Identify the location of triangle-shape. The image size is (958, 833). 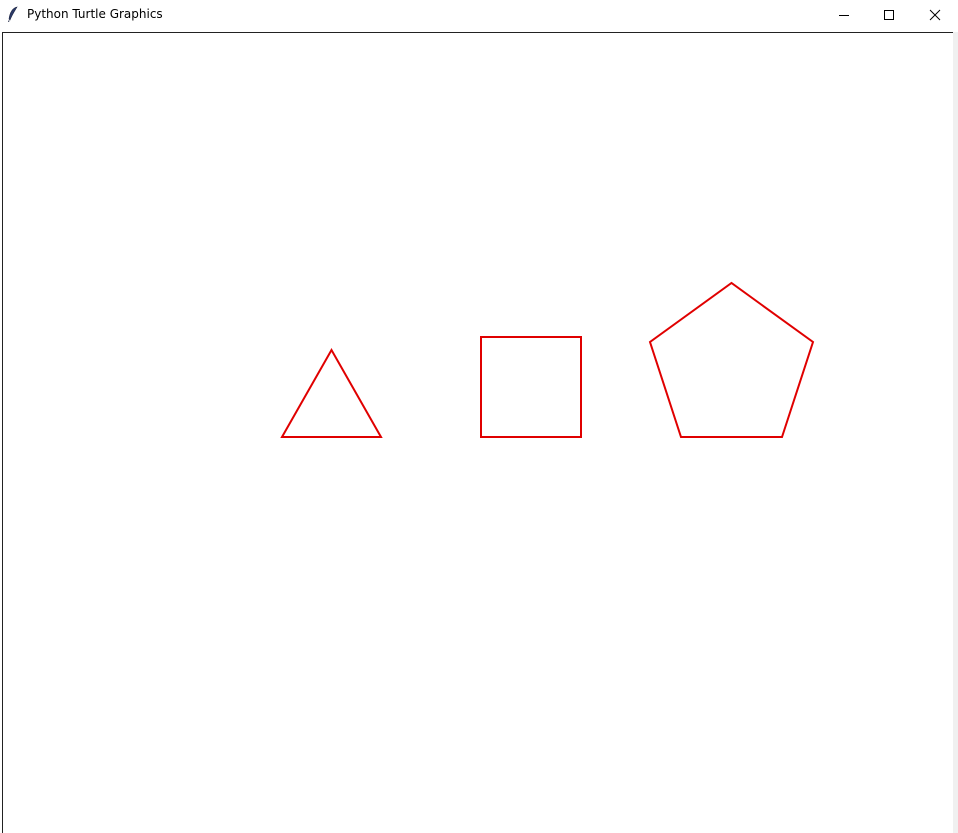
(331, 392).